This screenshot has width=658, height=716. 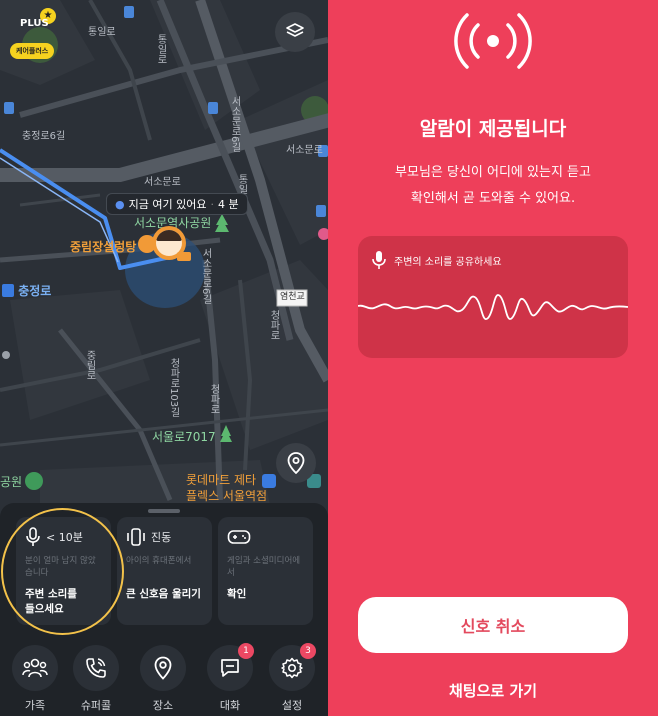 What do you see at coordinates (184, 437) in the screenshot?
I see `map-label-landmark: 서울로7017` at bounding box center [184, 437].